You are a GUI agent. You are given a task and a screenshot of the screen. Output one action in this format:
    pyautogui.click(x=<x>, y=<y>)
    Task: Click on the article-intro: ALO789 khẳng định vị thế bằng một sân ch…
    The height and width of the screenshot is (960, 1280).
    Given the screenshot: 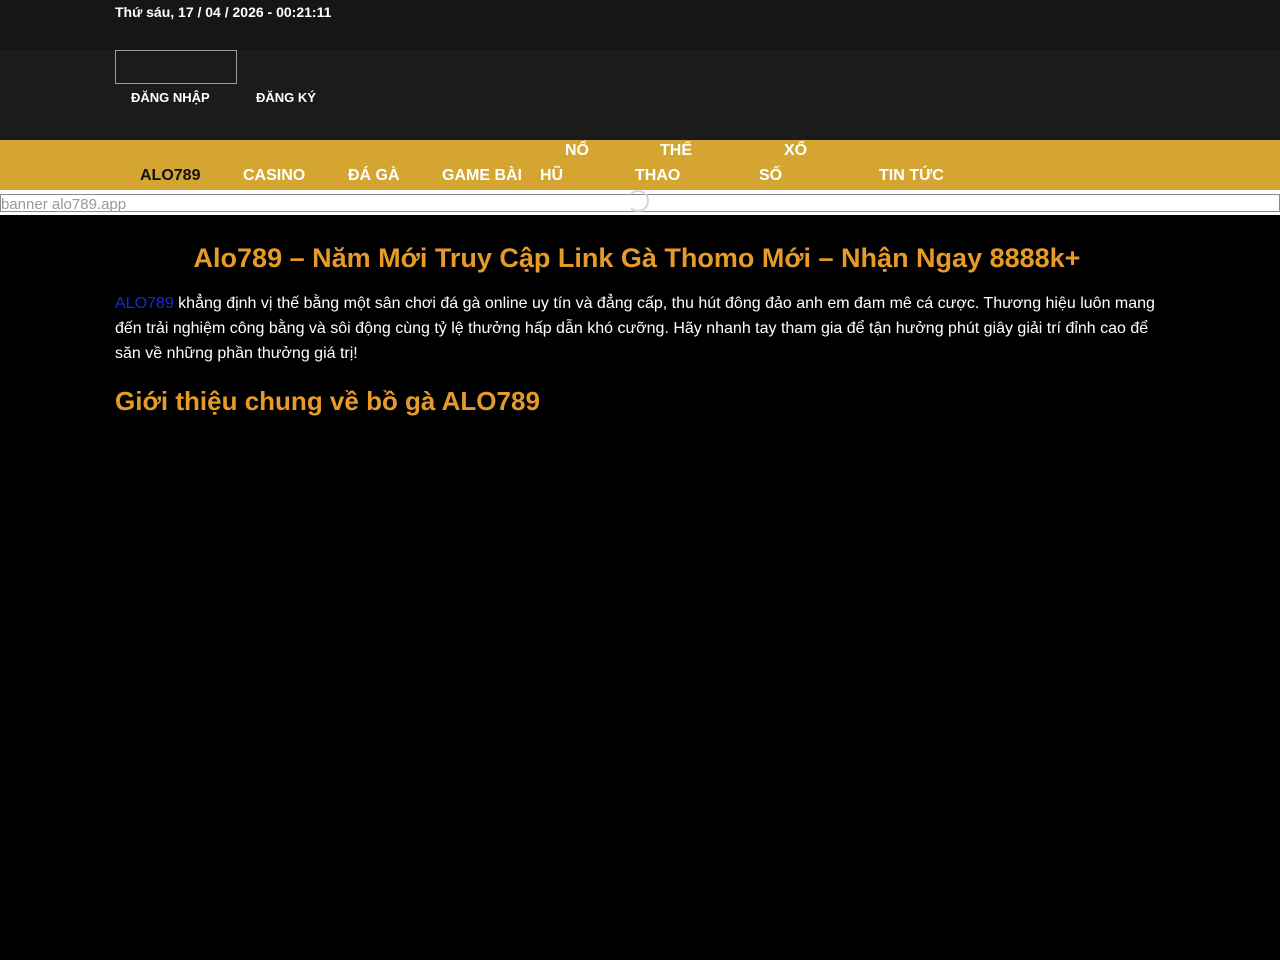 What is the action you would take?
    pyautogui.click(x=642, y=328)
    